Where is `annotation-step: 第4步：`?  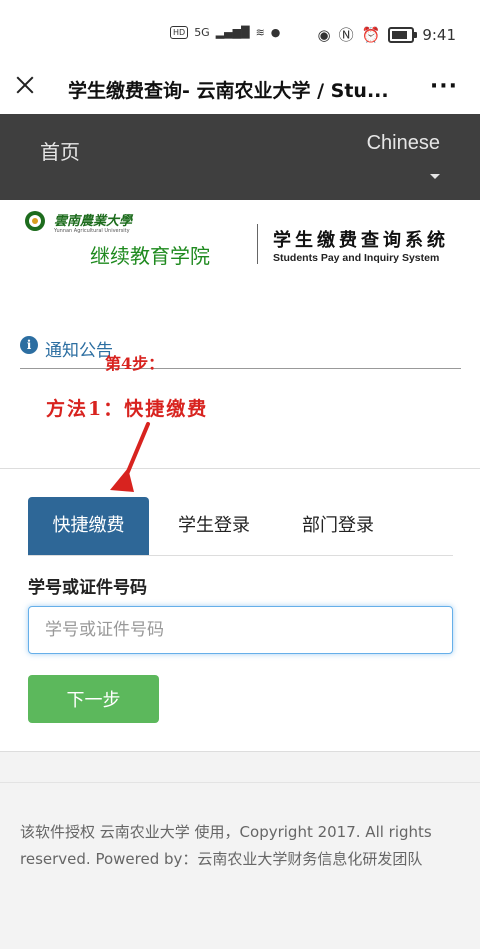 annotation-step: 第4步： is located at coordinates (135, 363).